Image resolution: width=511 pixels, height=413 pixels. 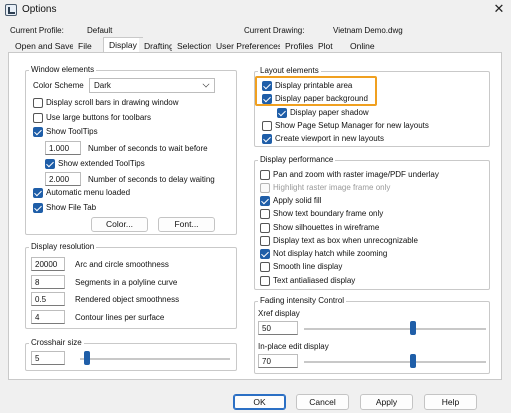 I want to click on fading-title: Fading intensity Control, so click(x=302, y=300).